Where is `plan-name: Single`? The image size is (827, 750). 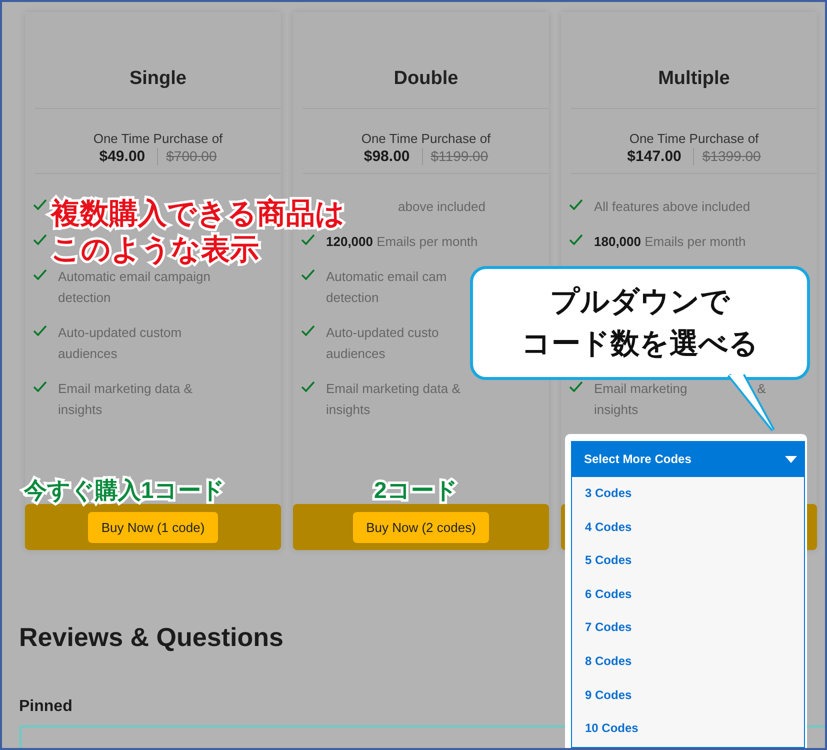
plan-name: Single is located at coordinates (158, 60).